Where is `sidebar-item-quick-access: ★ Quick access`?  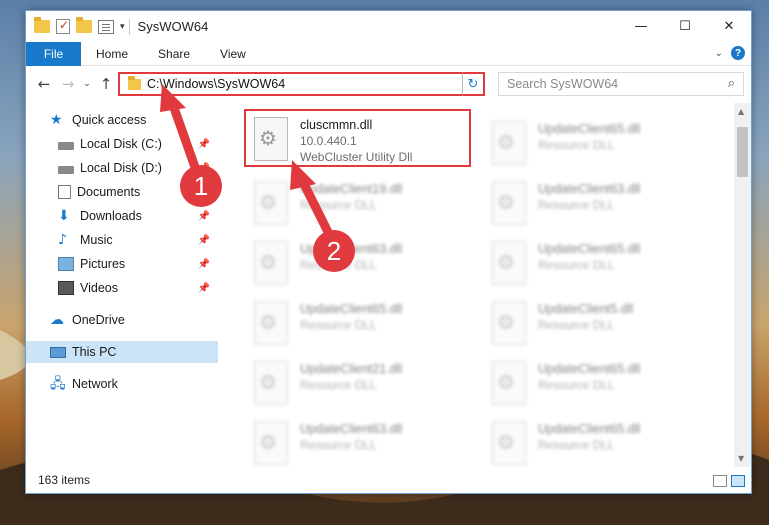
sidebar-item-quick-access: ★ Quick access is located at coordinates (122, 120).